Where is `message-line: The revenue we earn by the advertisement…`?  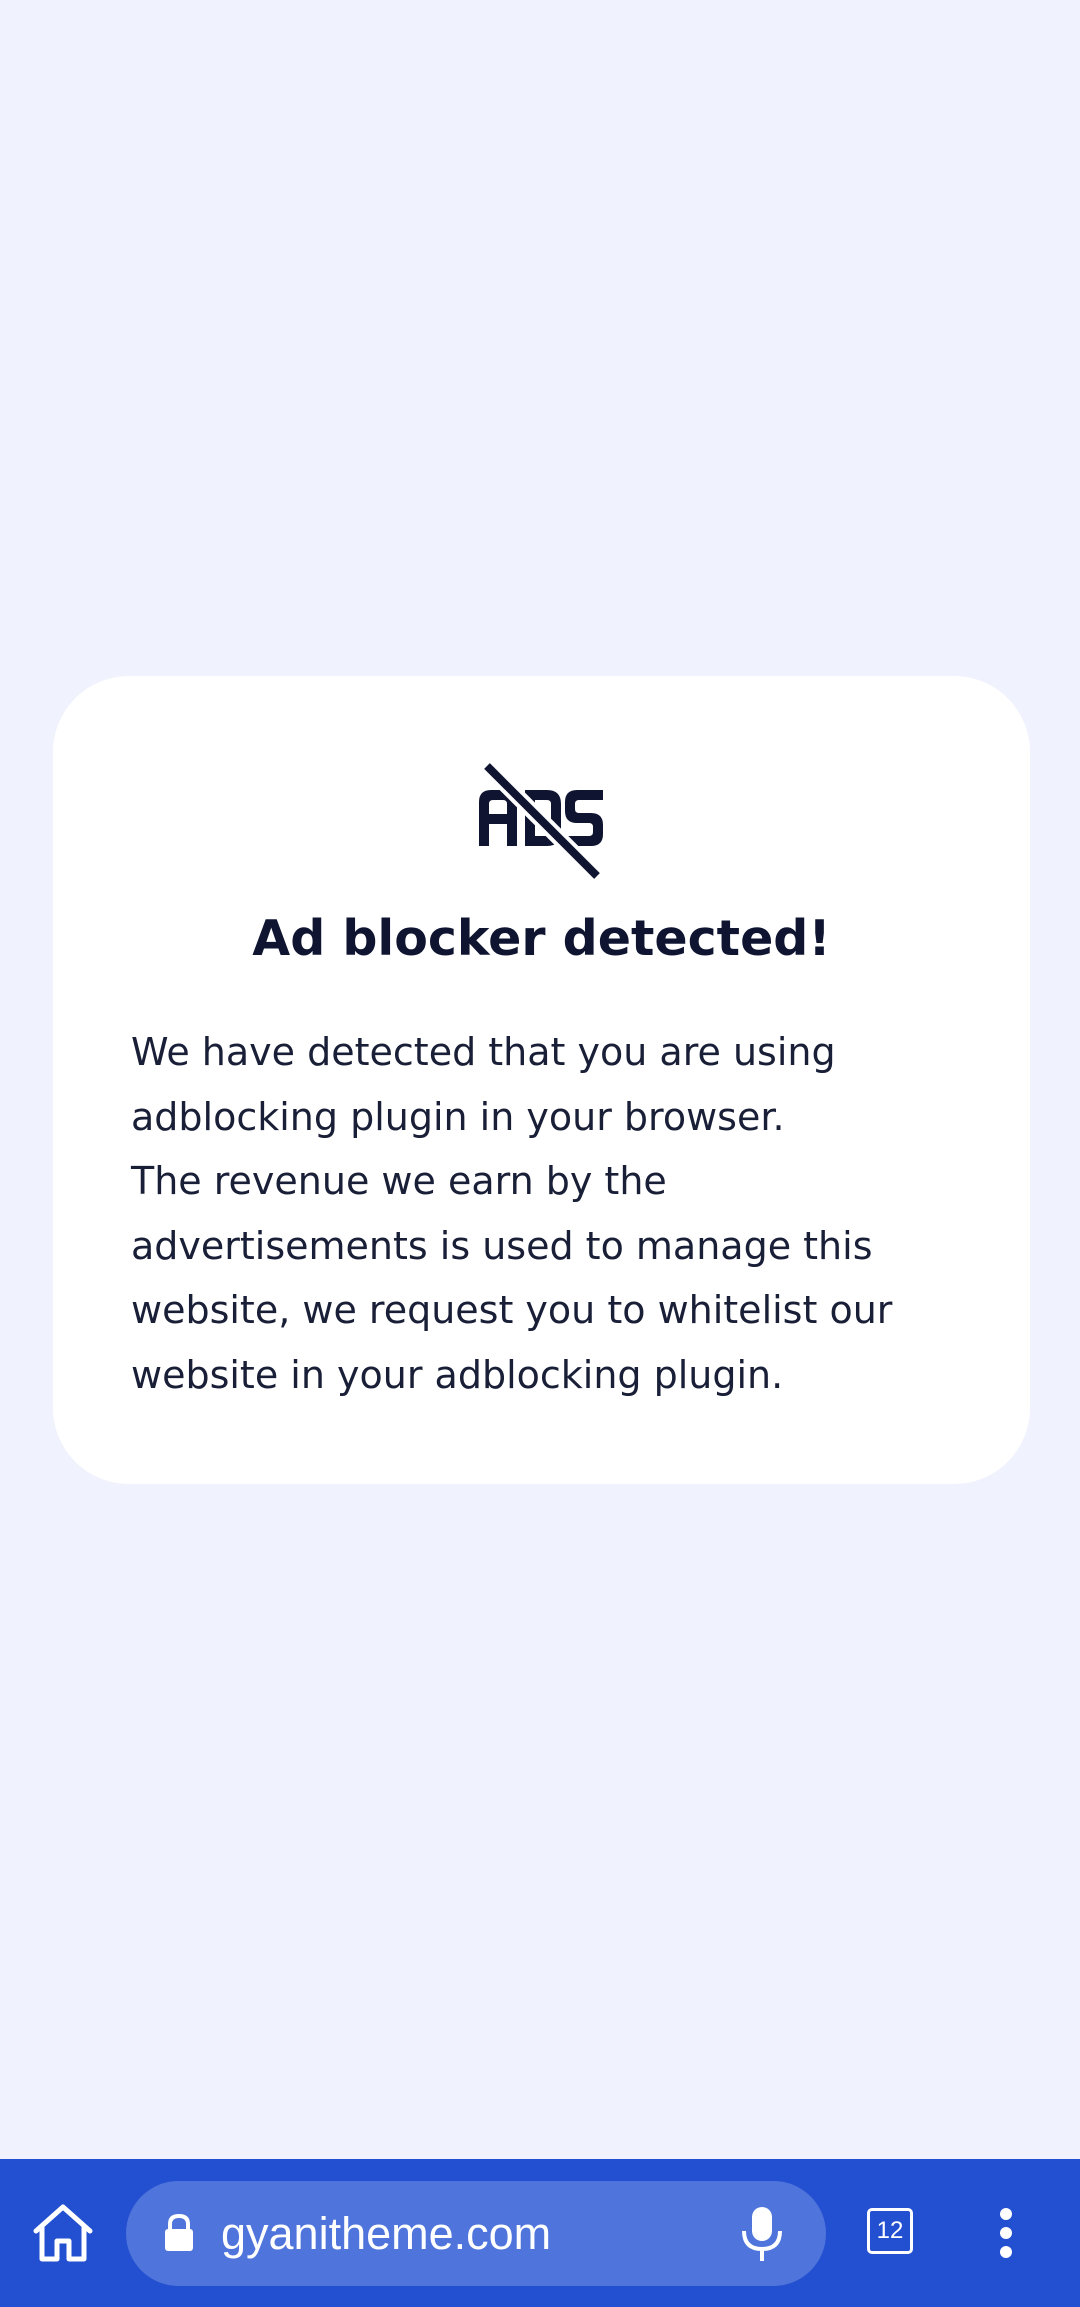
message-line: The revenue we earn by the advertisement… is located at coordinates (512, 1278).